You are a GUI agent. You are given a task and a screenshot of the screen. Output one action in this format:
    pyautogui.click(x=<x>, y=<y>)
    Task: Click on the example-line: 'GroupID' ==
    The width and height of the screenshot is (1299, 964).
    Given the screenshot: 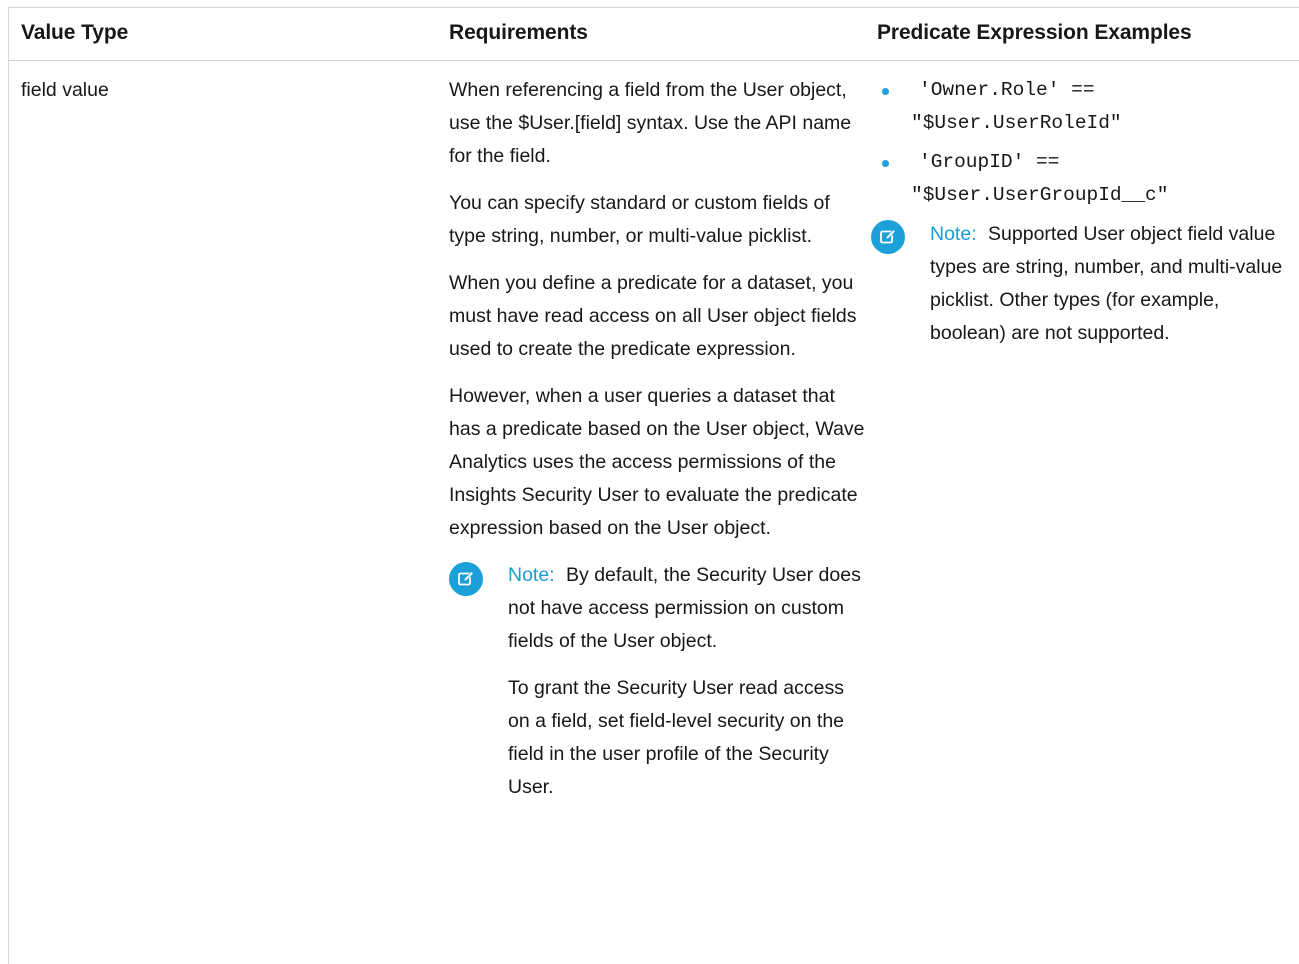 What is the action you would take?
    pyautogui.click(x=989, y=162)
    